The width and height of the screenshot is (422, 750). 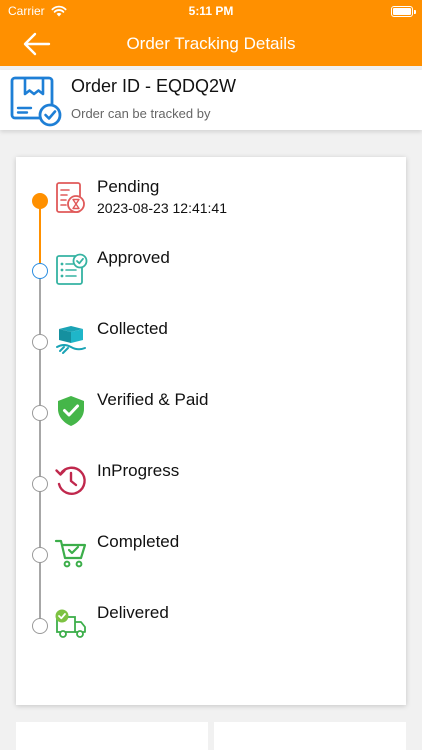 What do you see at coordinates (133, 257) in the screenshot?
I see `step-label: Approved` at bounding box center [133, 257].